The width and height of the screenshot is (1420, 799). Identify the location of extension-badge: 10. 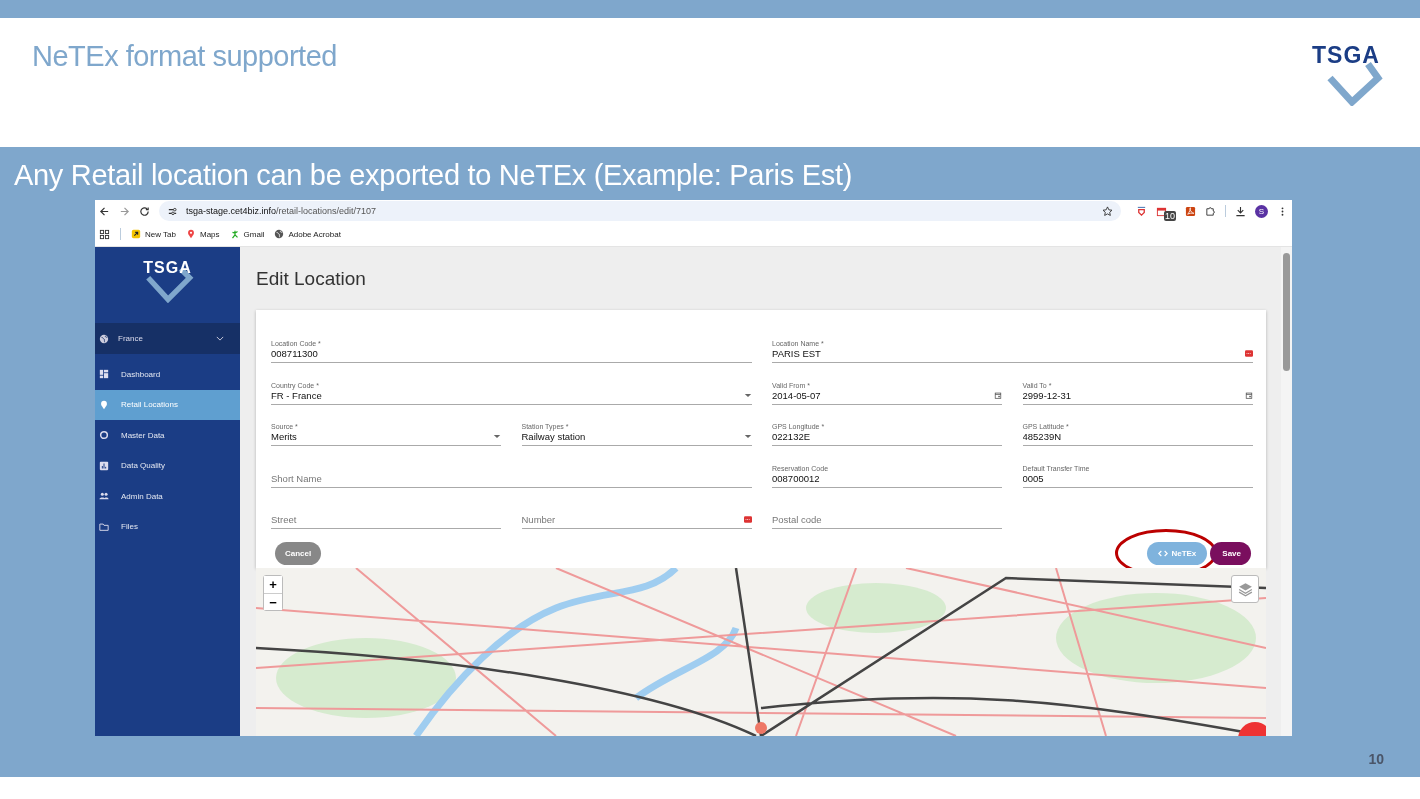
(1170, 215).